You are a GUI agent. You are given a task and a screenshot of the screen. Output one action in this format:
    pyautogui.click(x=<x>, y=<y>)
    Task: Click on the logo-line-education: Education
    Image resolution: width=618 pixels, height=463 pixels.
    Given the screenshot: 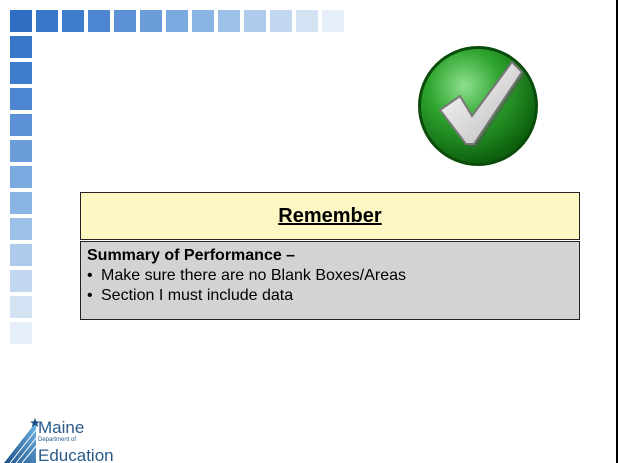 What is the action you would take?
    pyautogui.click(x=76, y=454)
    